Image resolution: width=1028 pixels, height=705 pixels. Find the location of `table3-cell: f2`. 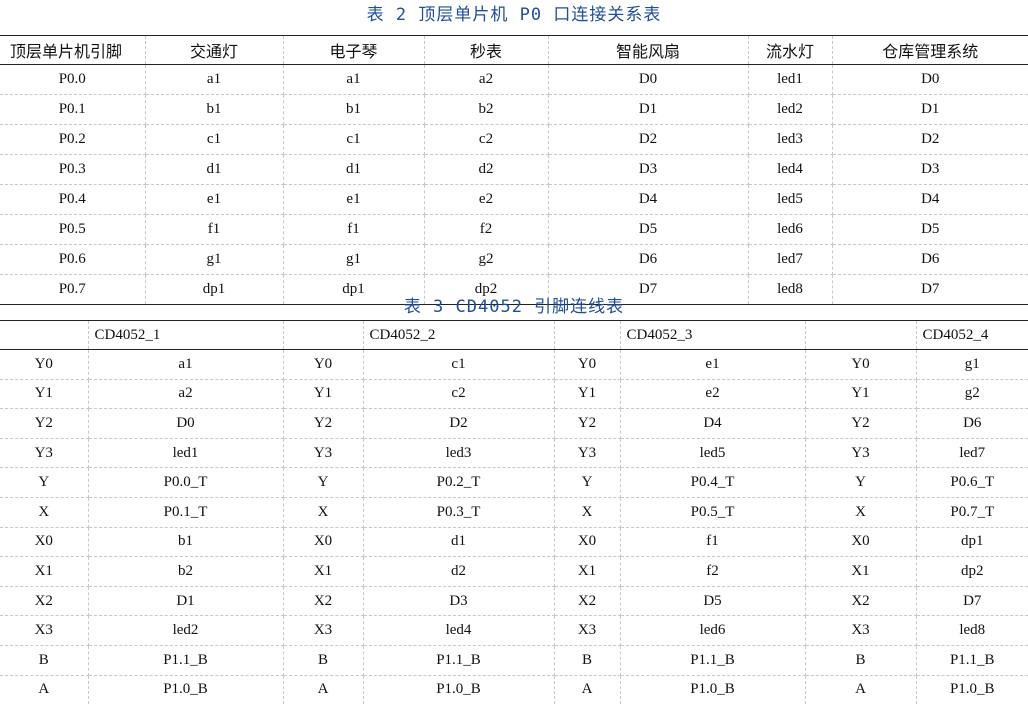

table3-cell: f2 is located at coordinates (712, 571).